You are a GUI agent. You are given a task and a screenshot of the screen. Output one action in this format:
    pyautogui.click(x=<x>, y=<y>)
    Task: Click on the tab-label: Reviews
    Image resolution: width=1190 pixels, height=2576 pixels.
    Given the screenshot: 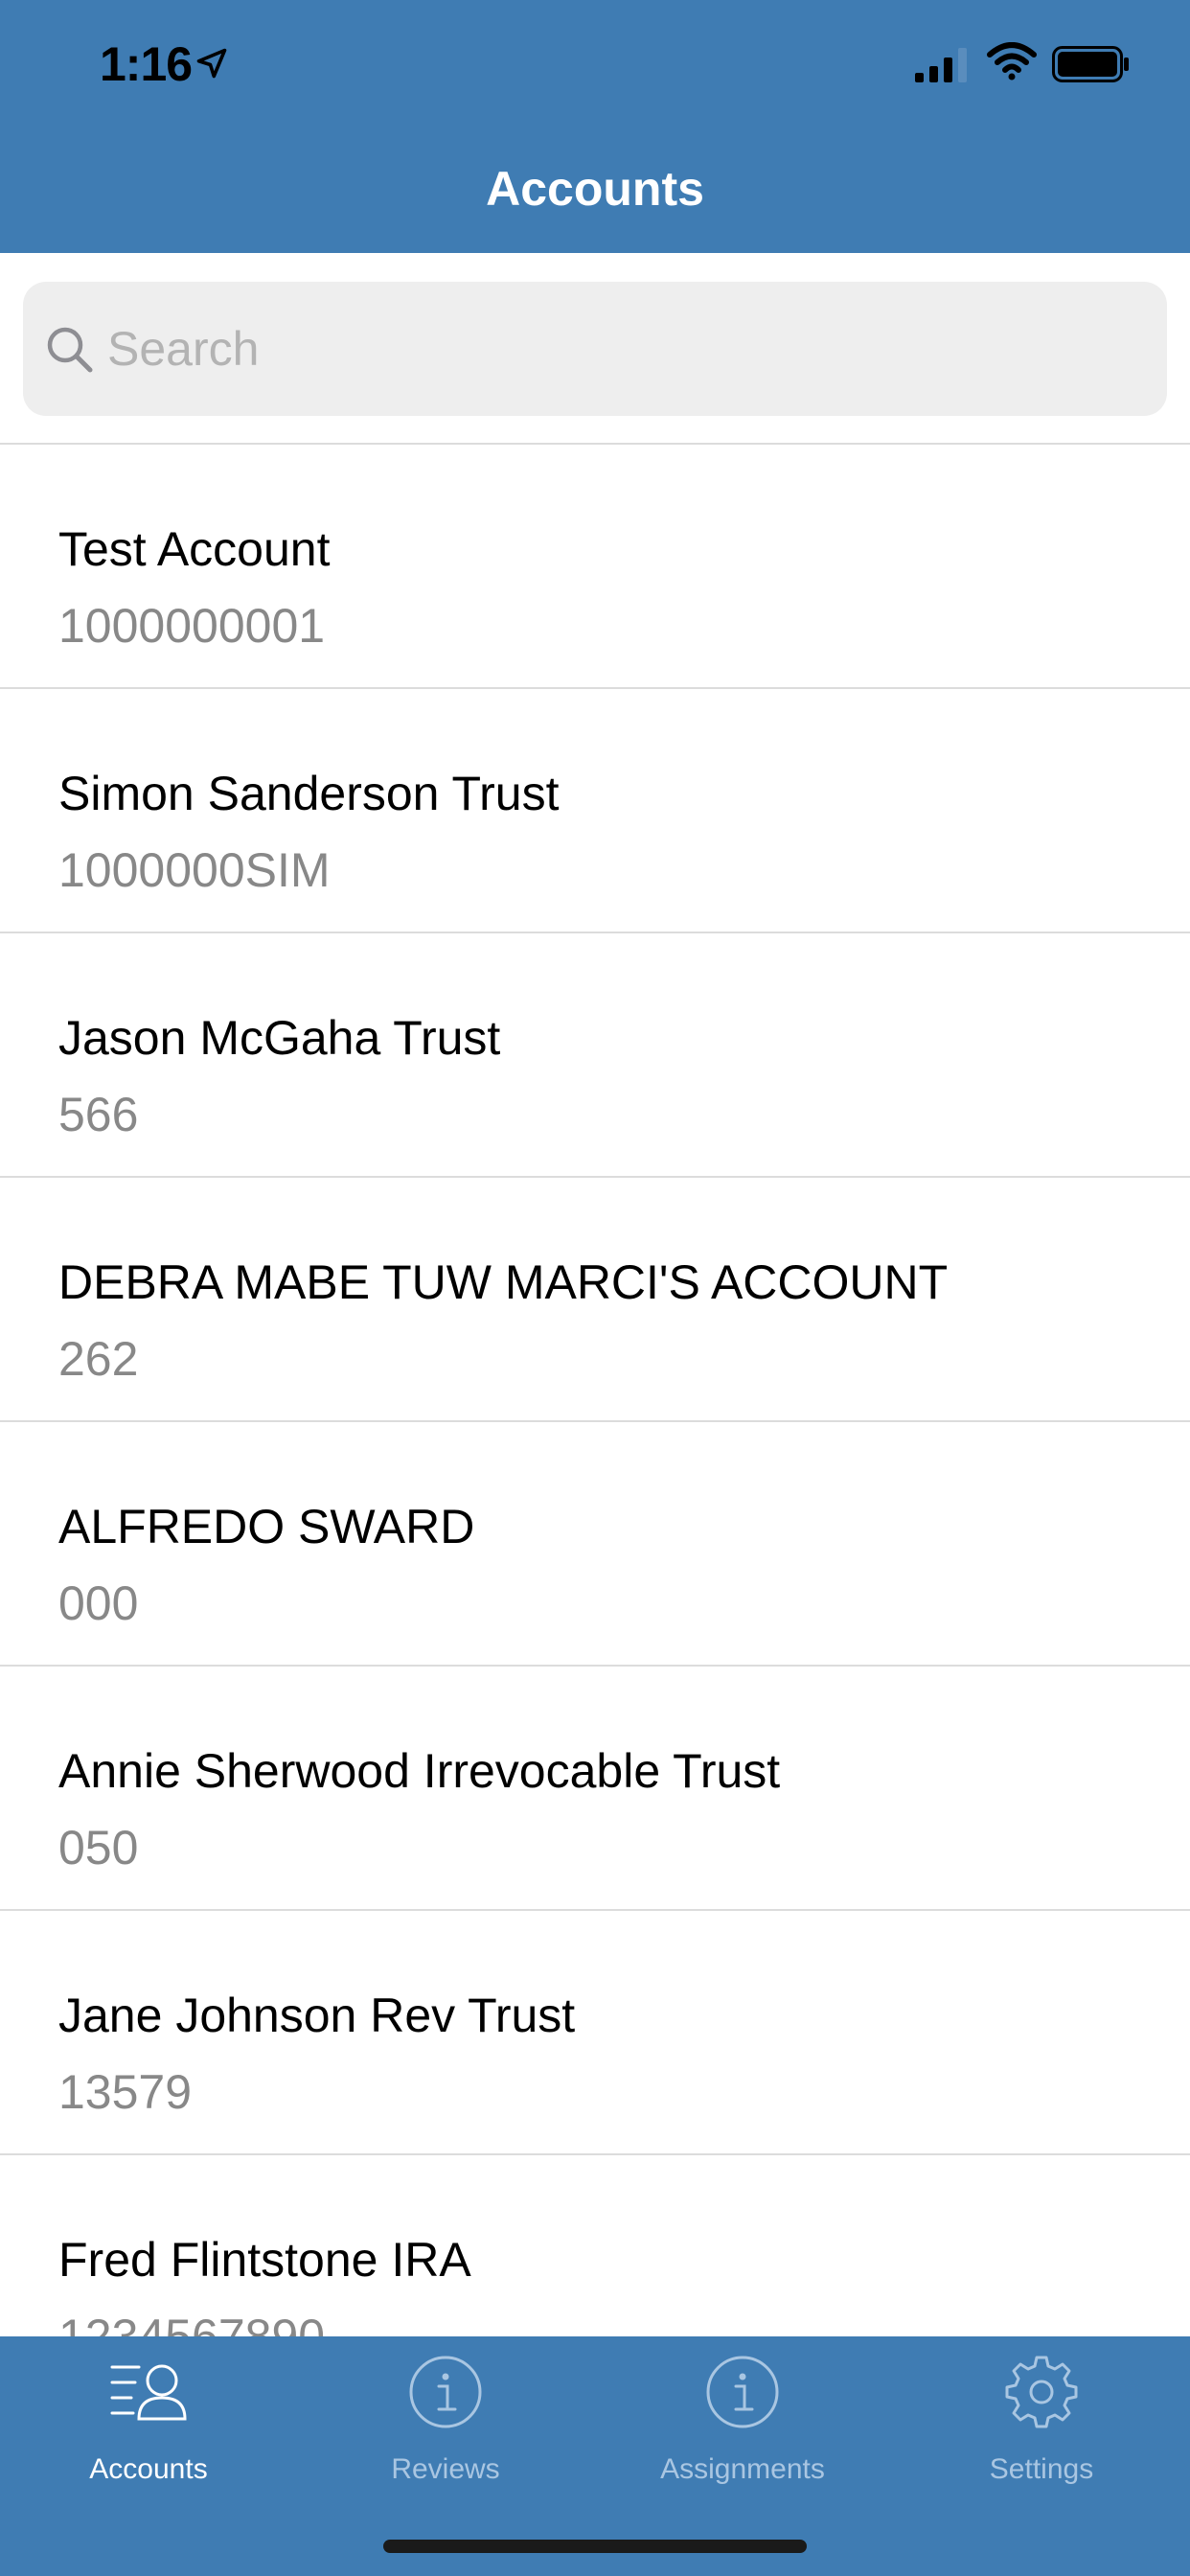 What is the action you would take?
    pyautogui.click(x=445, y=2469)
    